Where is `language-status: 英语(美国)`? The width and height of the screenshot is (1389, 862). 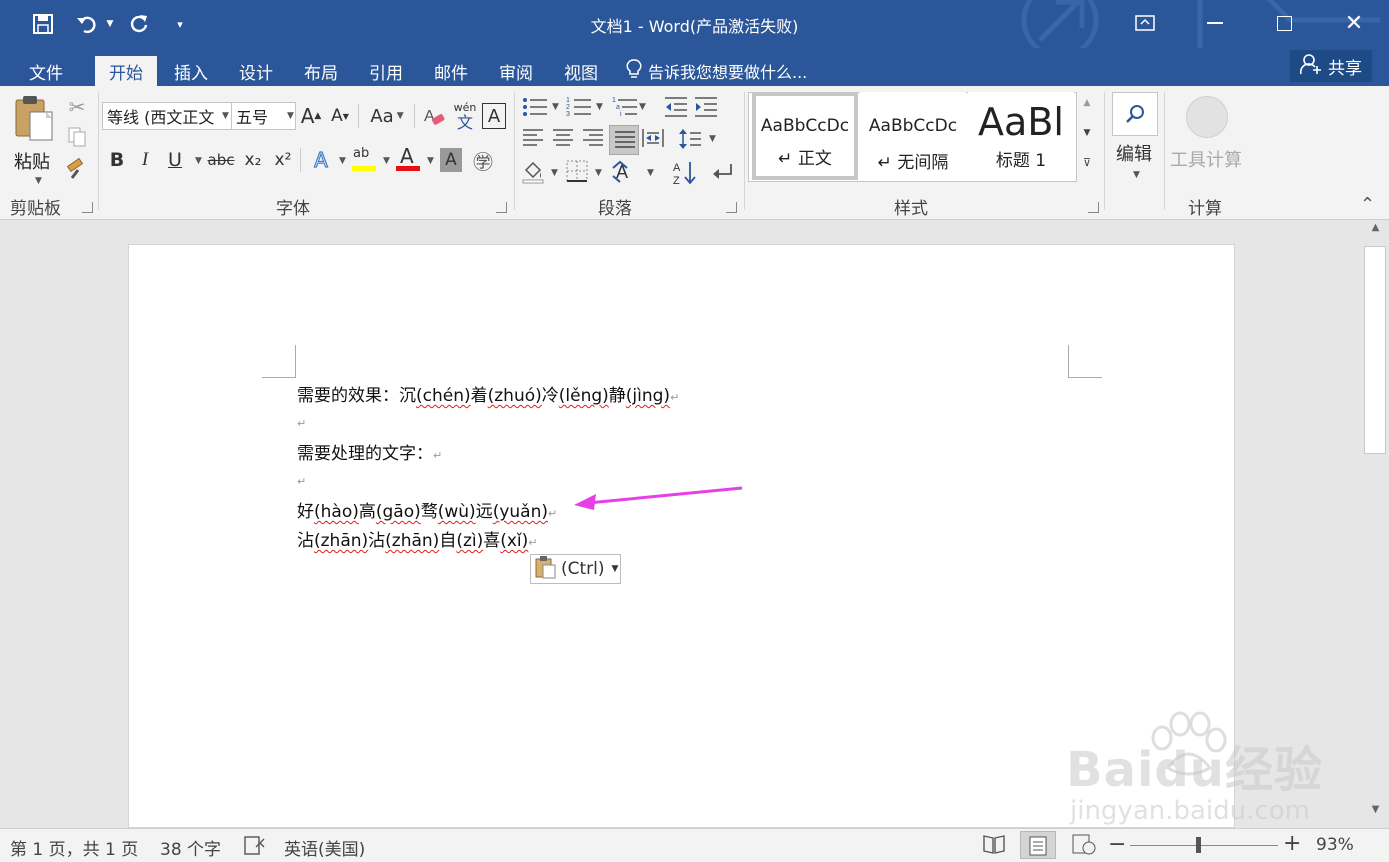 language-status: 英语(美国) is located at coordinates (324, 847).